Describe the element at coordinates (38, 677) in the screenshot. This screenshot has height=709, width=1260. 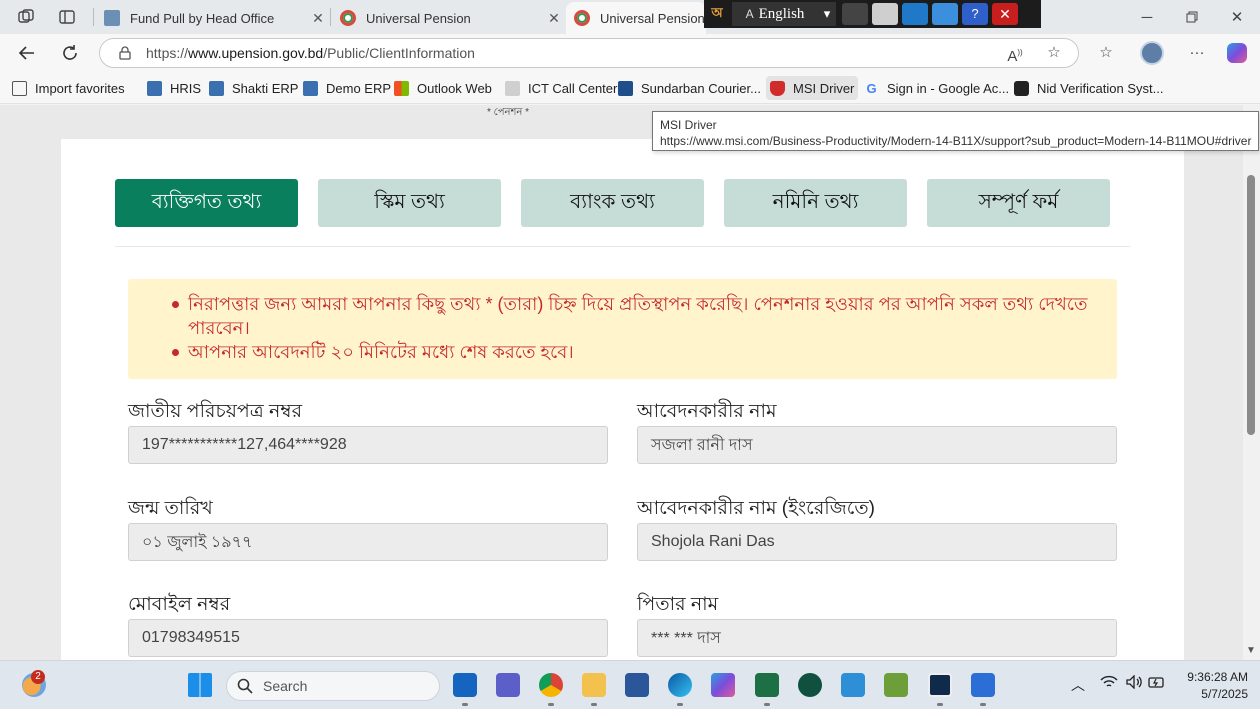
I see `notification-badge: 2` at that location.